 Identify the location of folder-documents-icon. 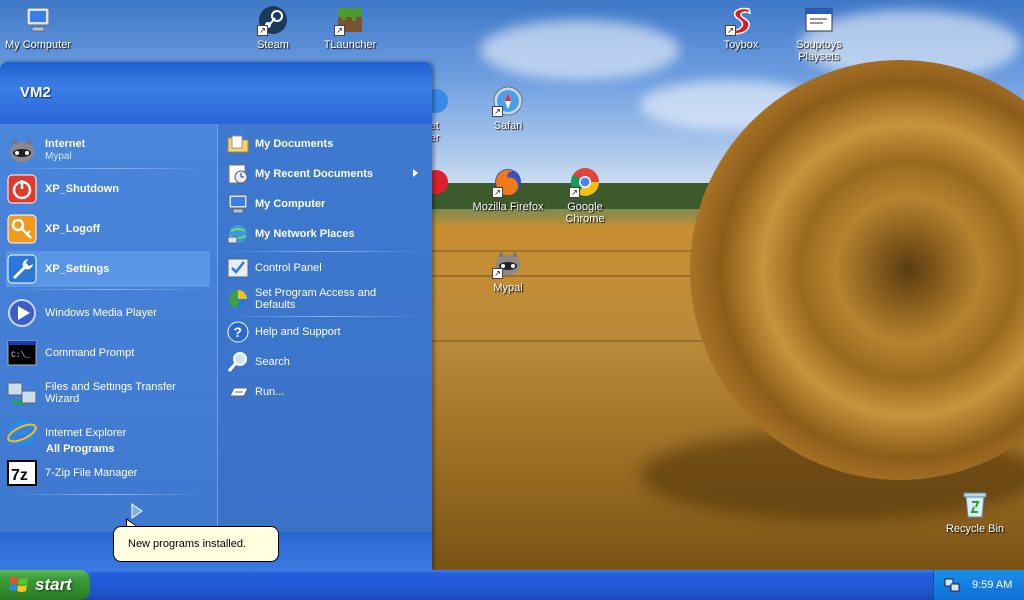
(238, 144).